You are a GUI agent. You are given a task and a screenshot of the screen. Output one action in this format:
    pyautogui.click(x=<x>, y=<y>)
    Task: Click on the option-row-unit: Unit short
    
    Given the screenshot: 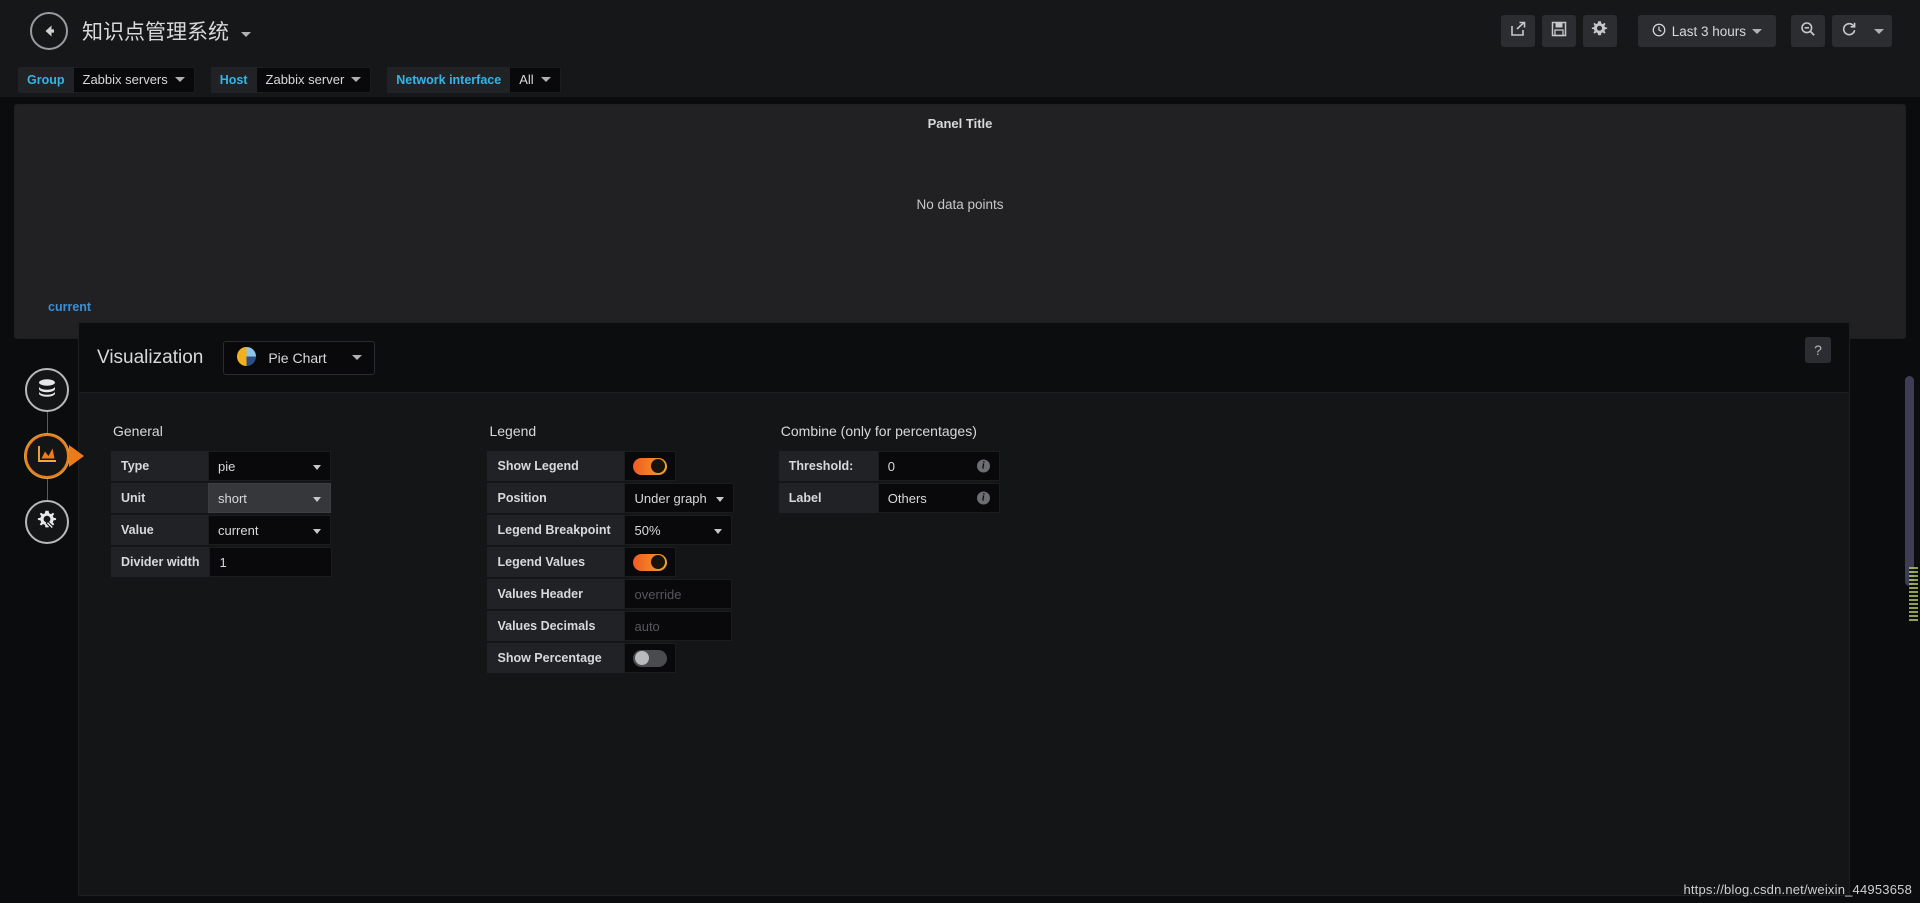 What is the action you would take?
    pyautogui.click(x=221, y=498)
    